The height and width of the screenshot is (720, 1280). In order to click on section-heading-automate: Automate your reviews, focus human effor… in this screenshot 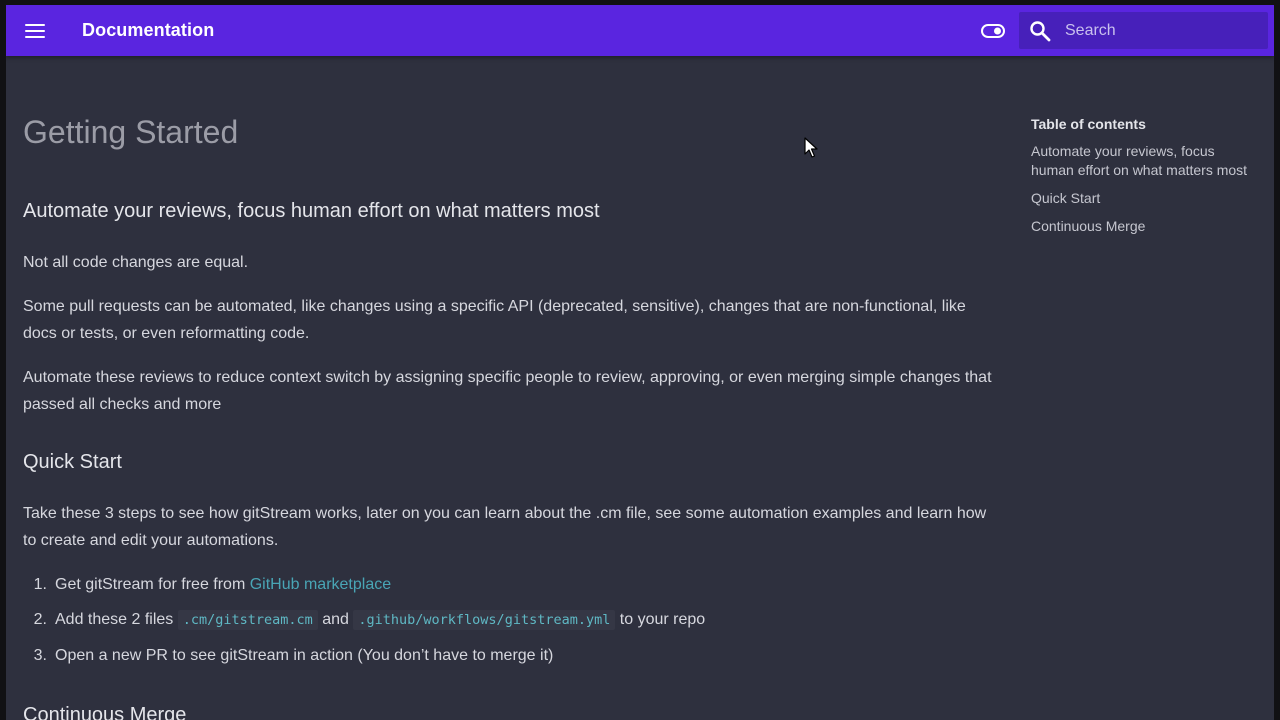, I will do `click(311, 211)`.